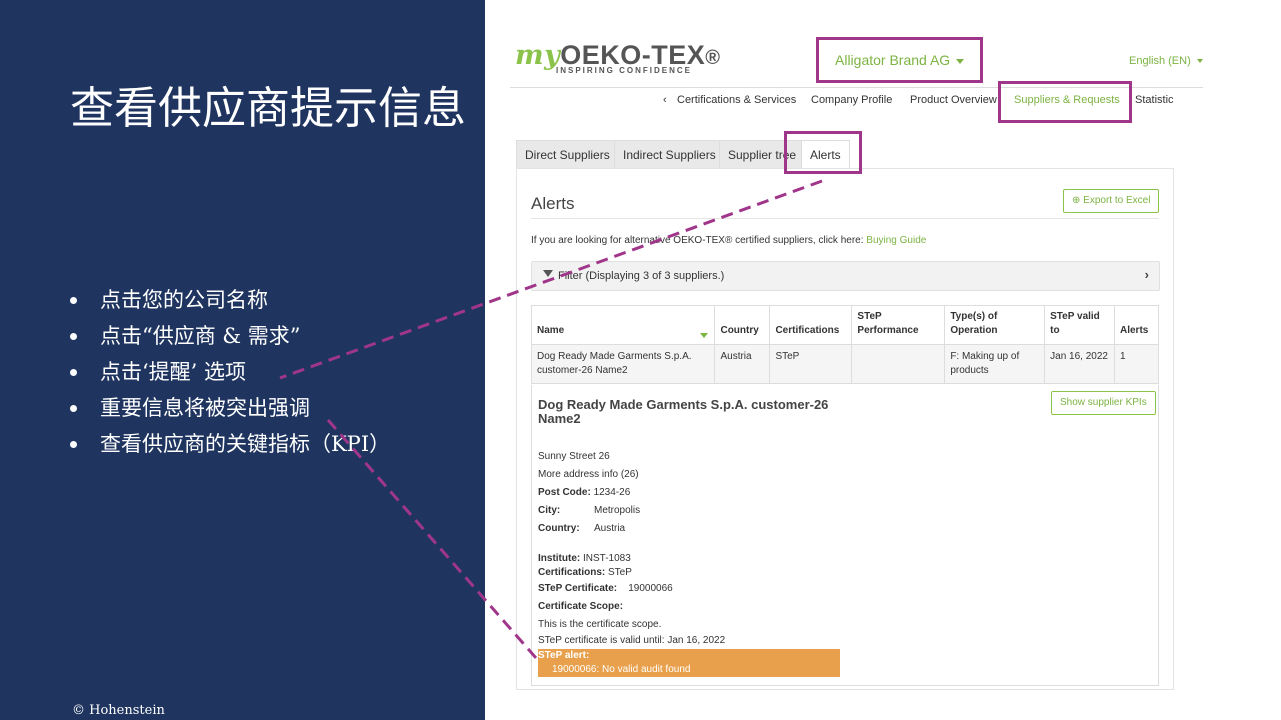 The image size is (1281, 720). What do you see at coordinates (1078, 200) in the screenshot?
I see `export-icon: ⊕` at bounding box center [1078, 200].